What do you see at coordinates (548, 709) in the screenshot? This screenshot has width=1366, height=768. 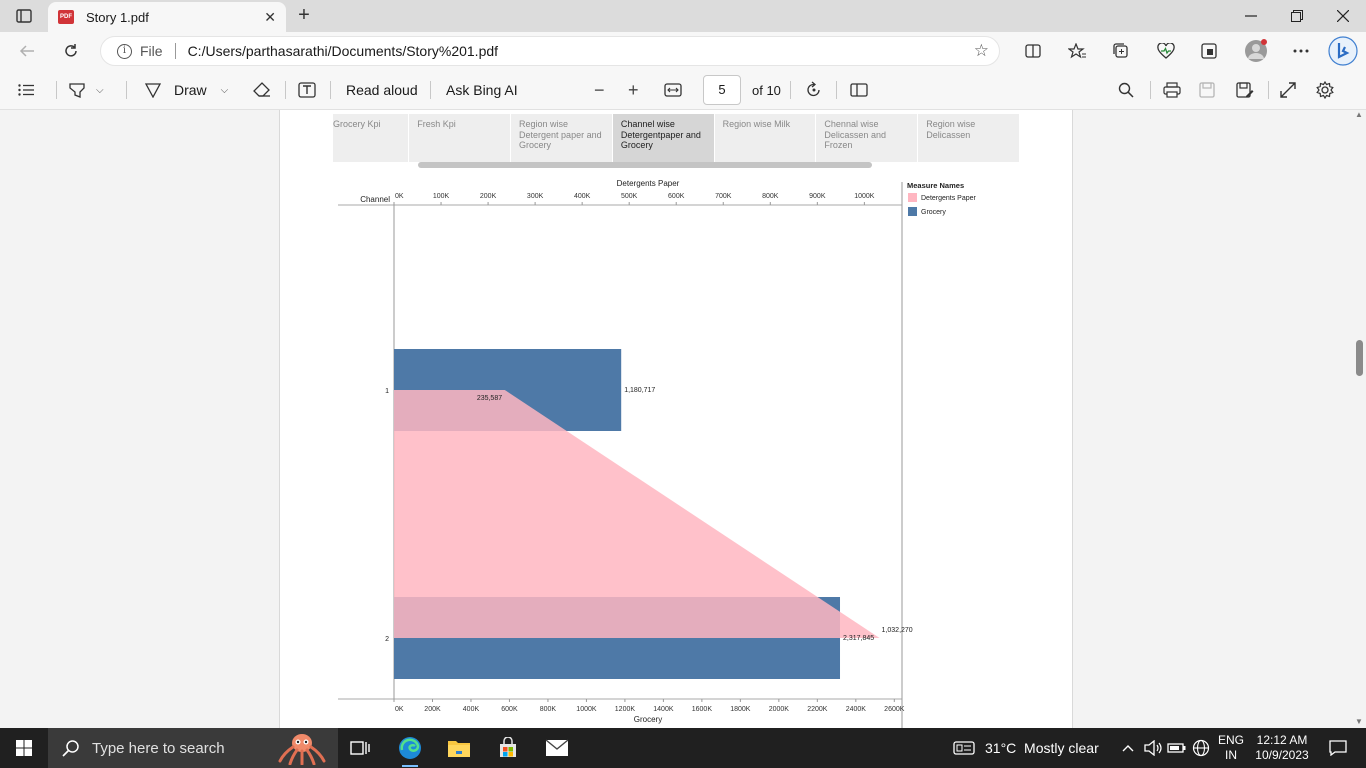 I see `bottom-tick-label: 800K` at bounding box center [548, 709].